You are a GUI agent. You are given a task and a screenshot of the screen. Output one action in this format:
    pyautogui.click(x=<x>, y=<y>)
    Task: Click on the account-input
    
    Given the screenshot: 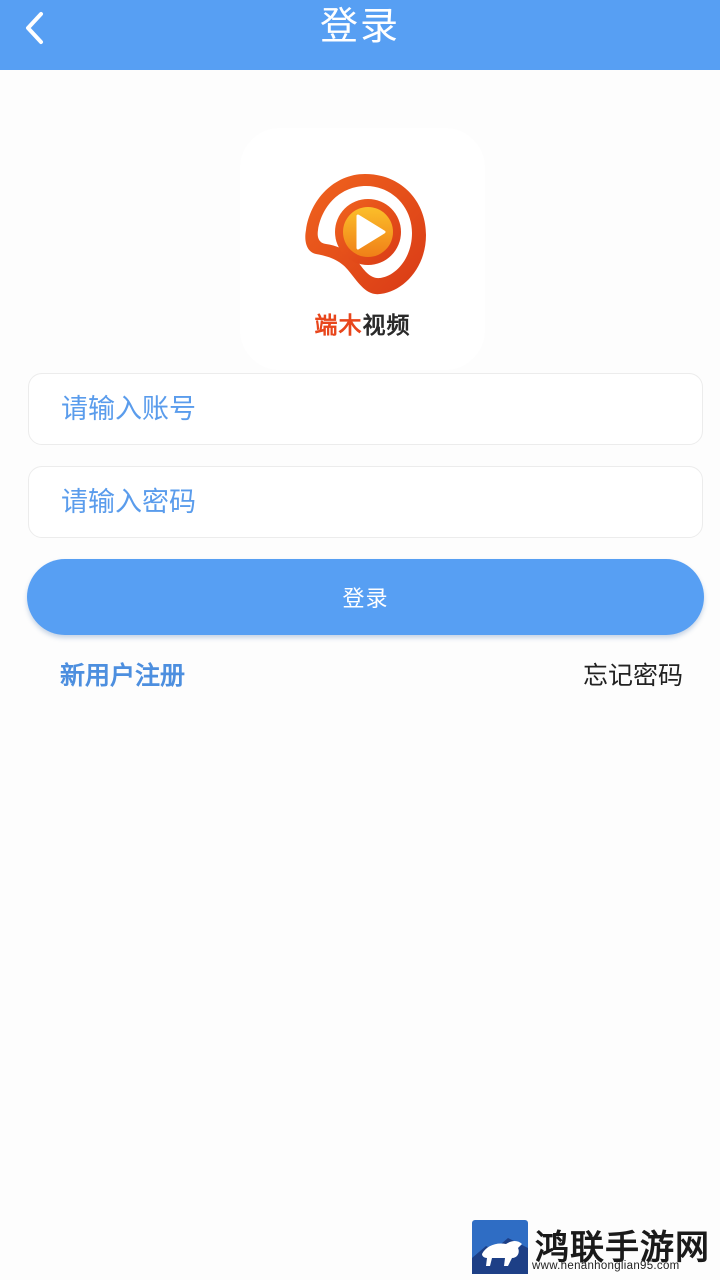 What is the action you would take?
    pyautogui.click(x=365, y=409)
    